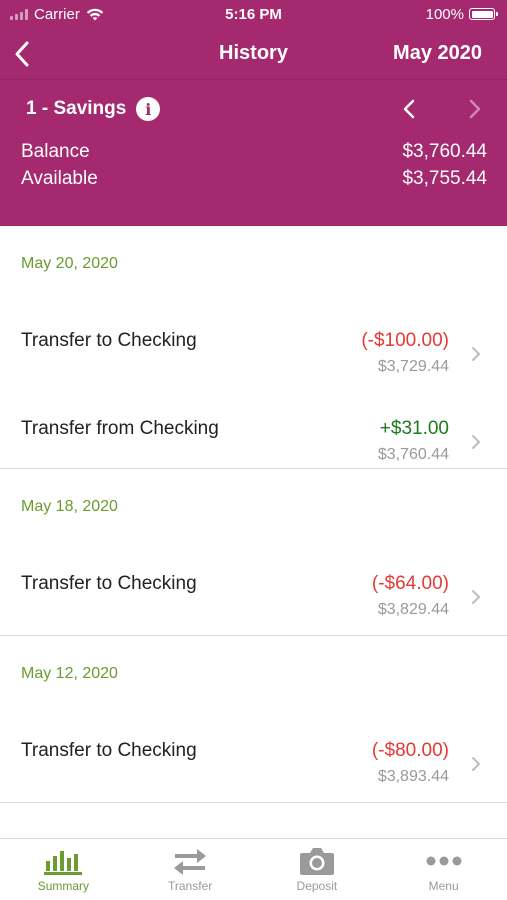  I want to click on balance-value: $3,760.44, so click(444, 151).